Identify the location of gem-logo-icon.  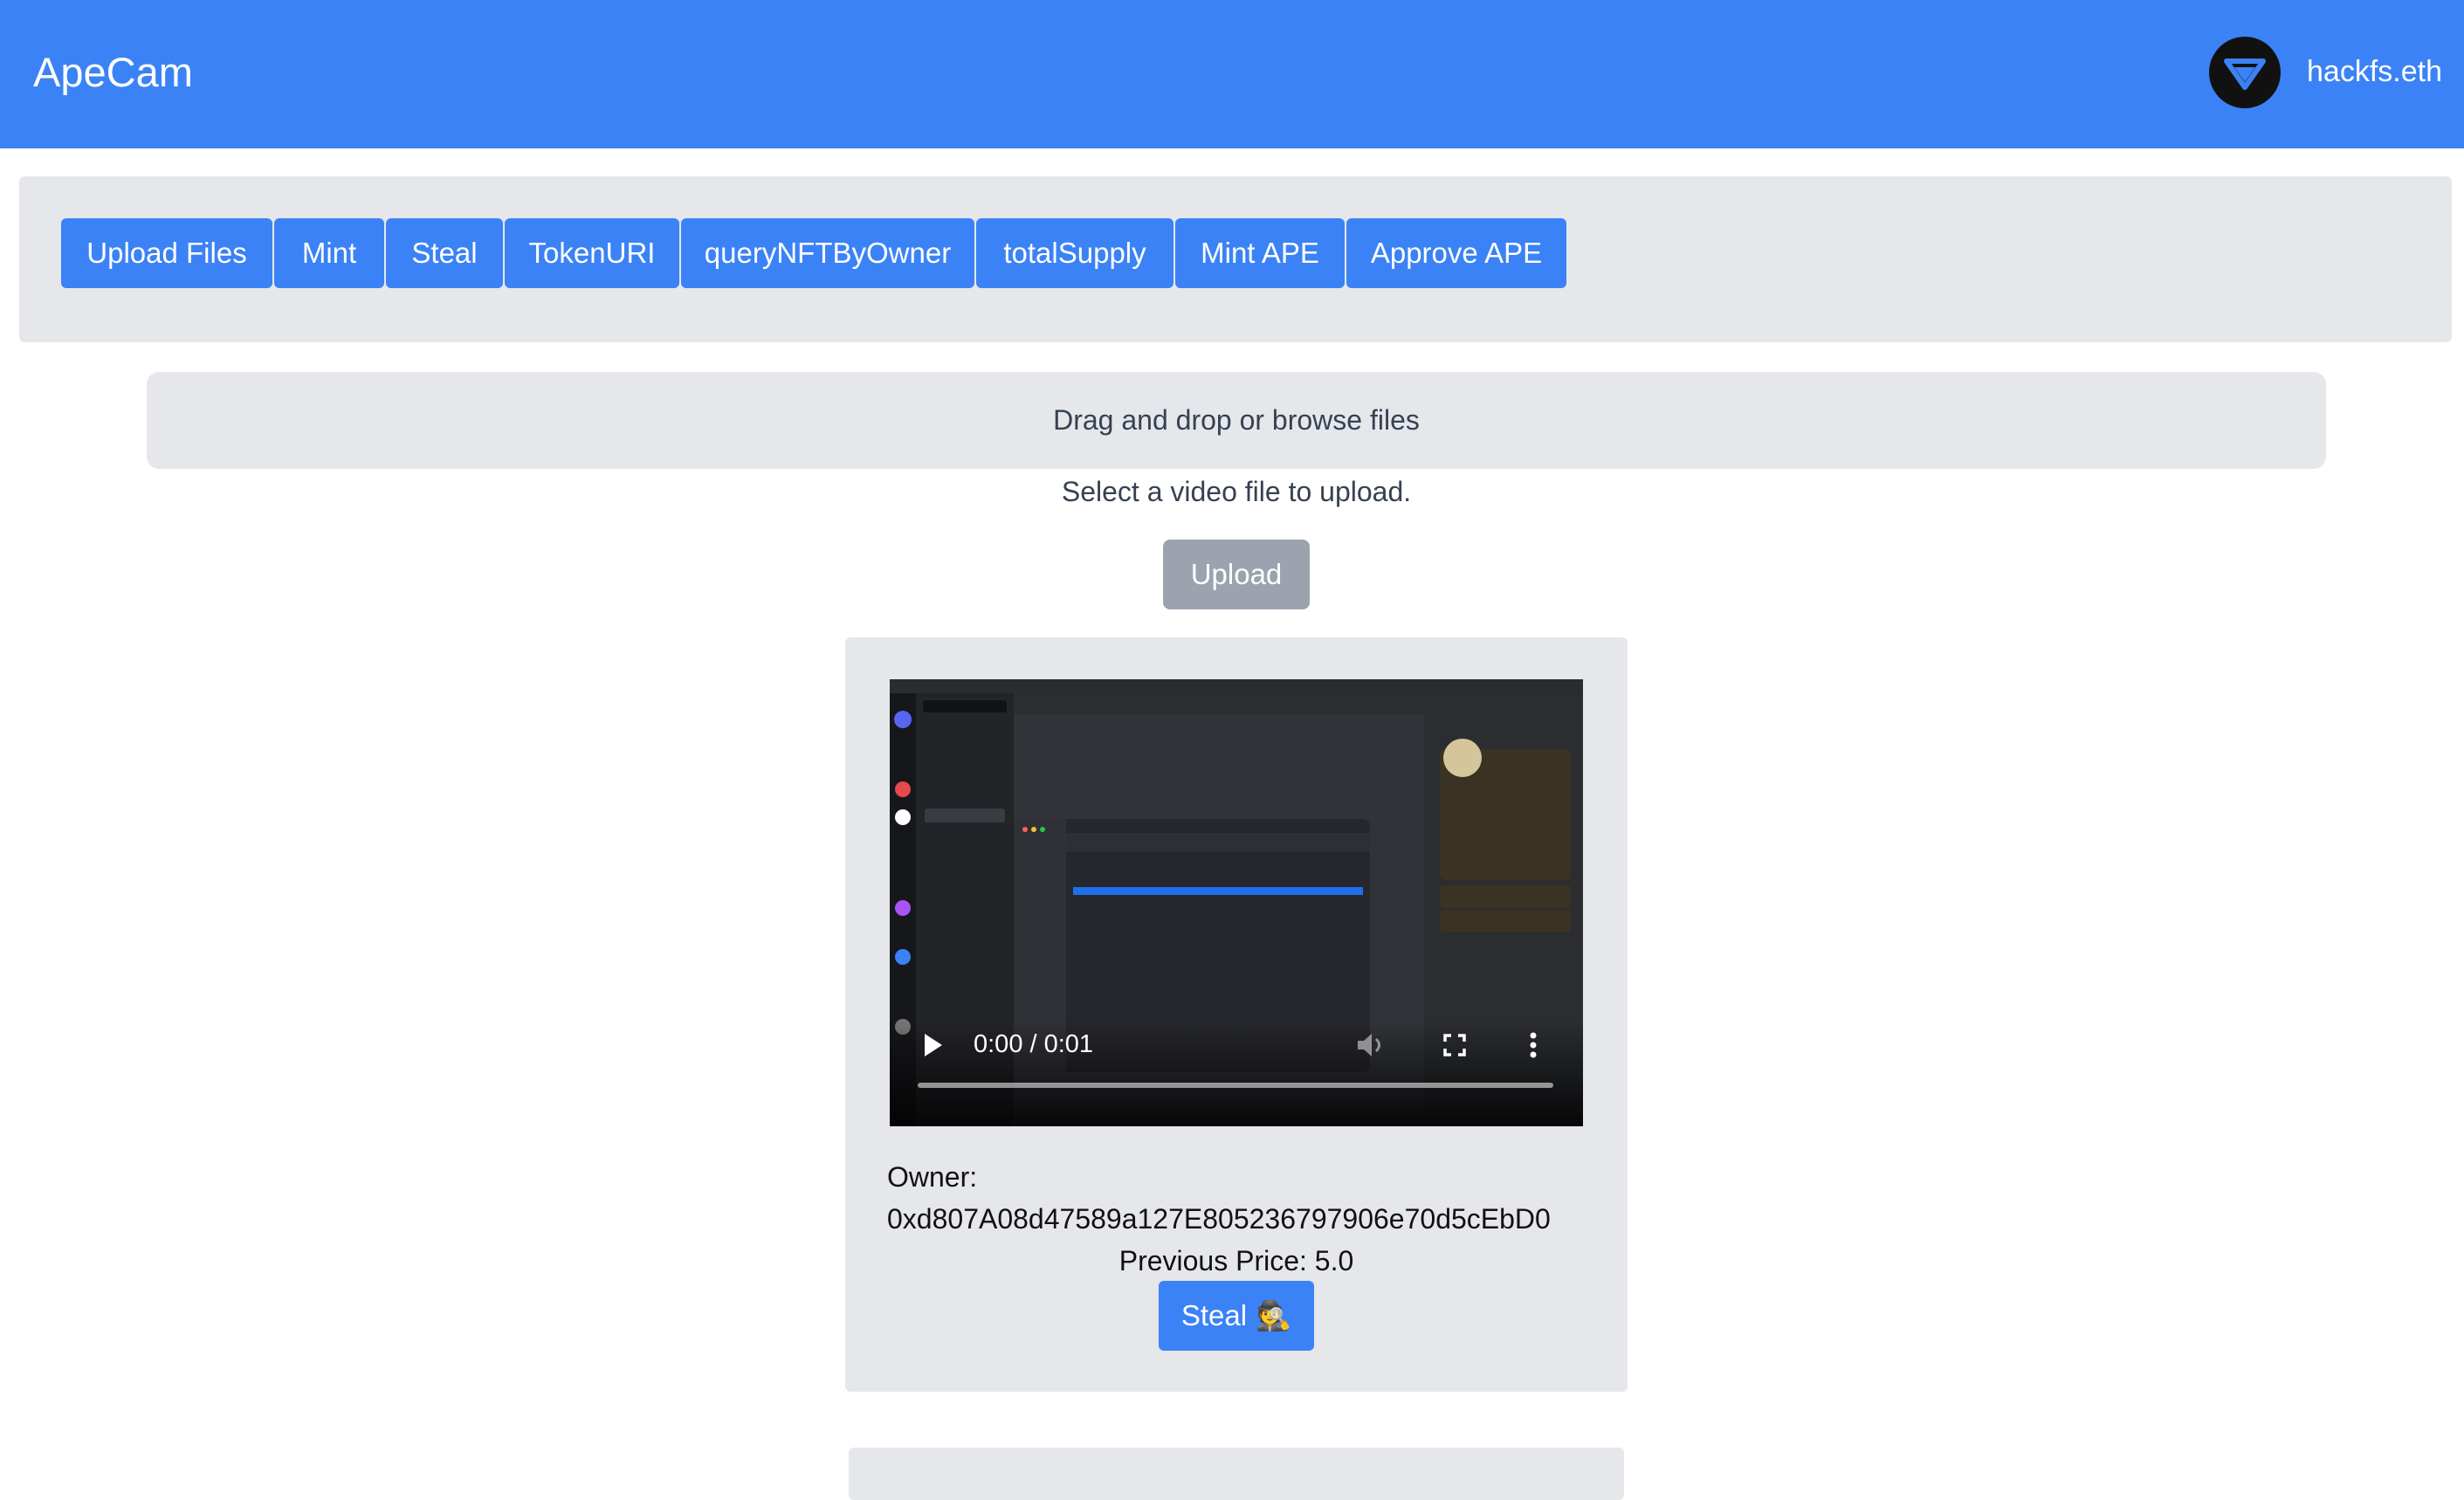
(2245, 72).